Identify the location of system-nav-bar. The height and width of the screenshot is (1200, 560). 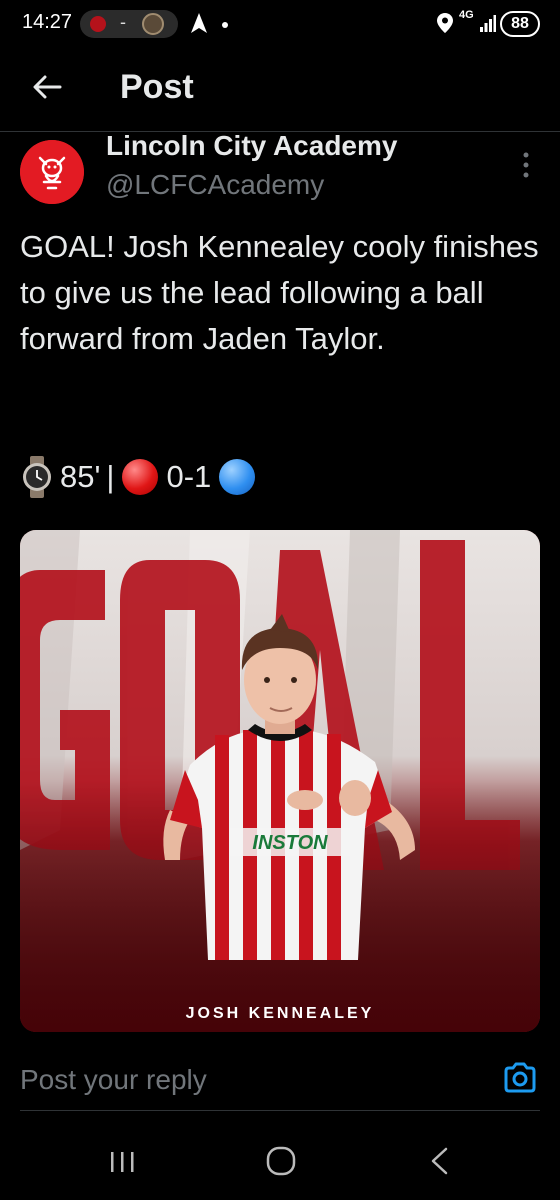
(280, 1156).